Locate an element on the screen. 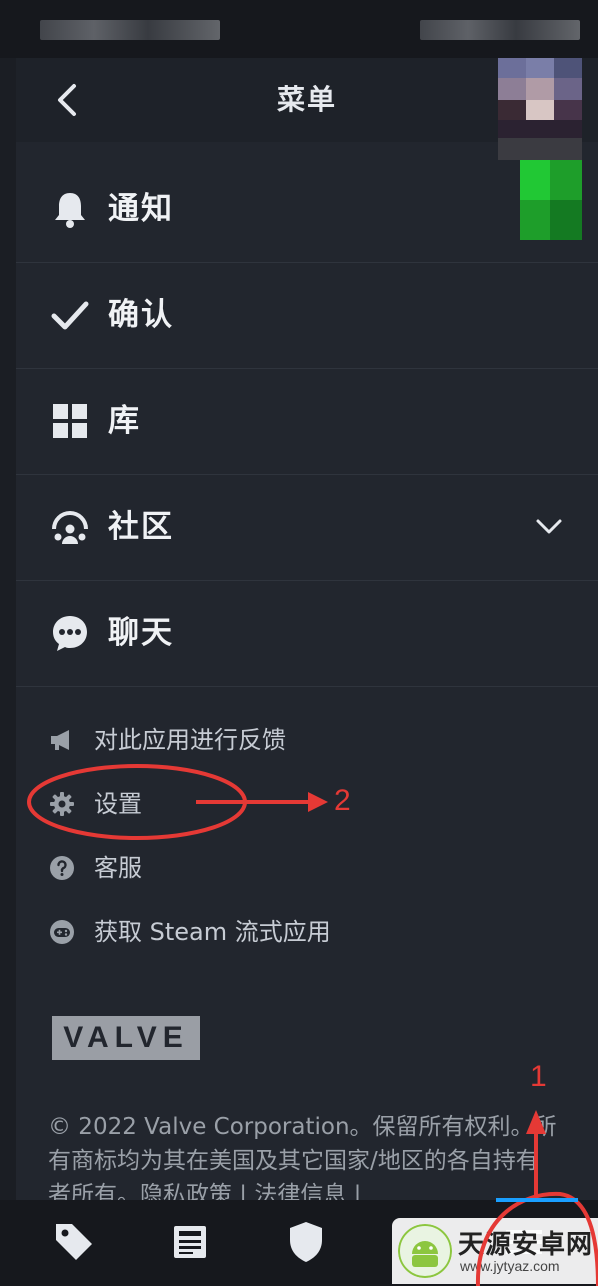 The image size is (598, 1286). menu-item-chat: 聊天 is located at coordinates (307, 633).